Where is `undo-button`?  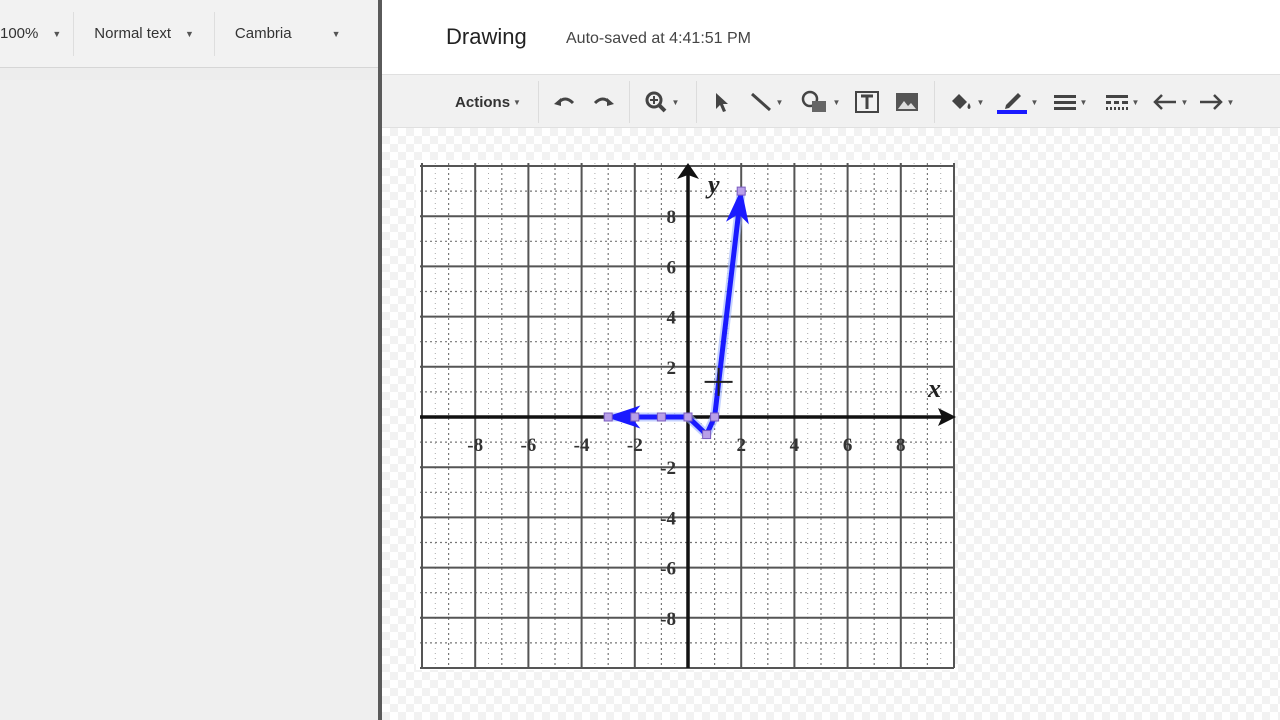 undo-button is located at coordinates (565, 102).